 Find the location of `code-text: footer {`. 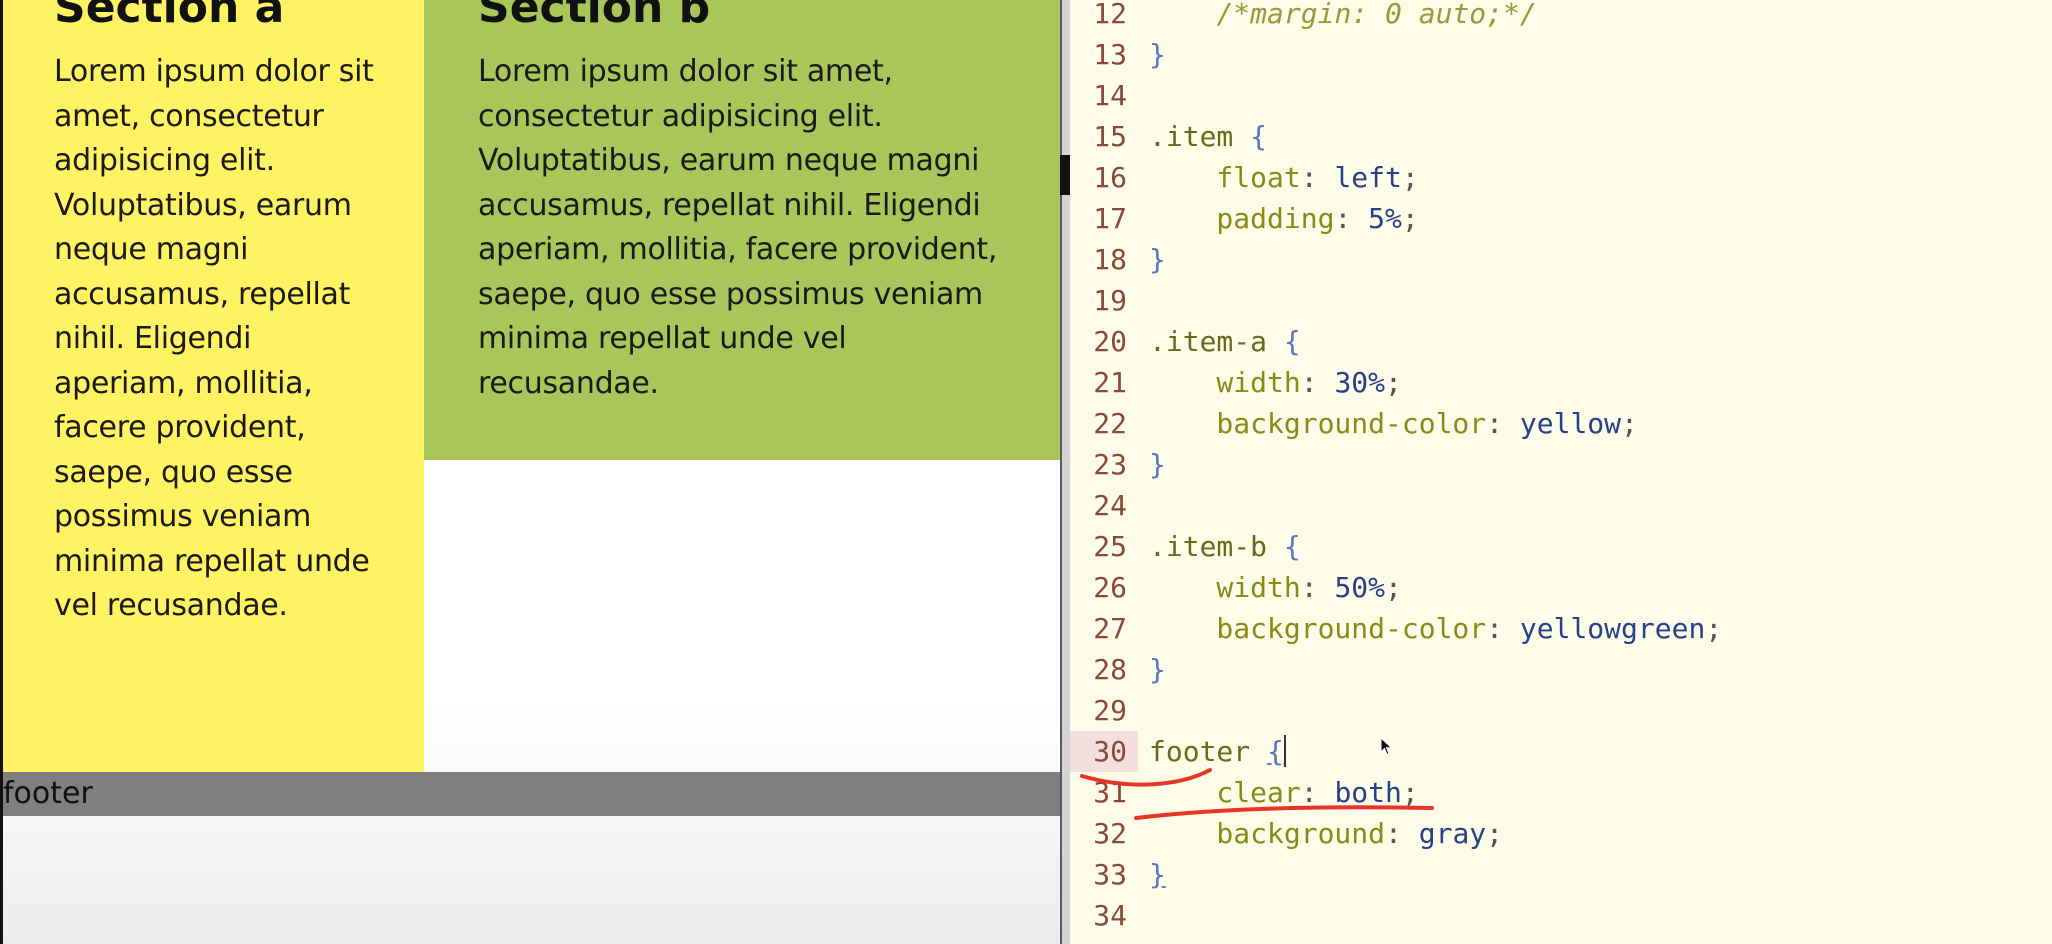

code-text: footer { is located at coordinates (1217, 751).